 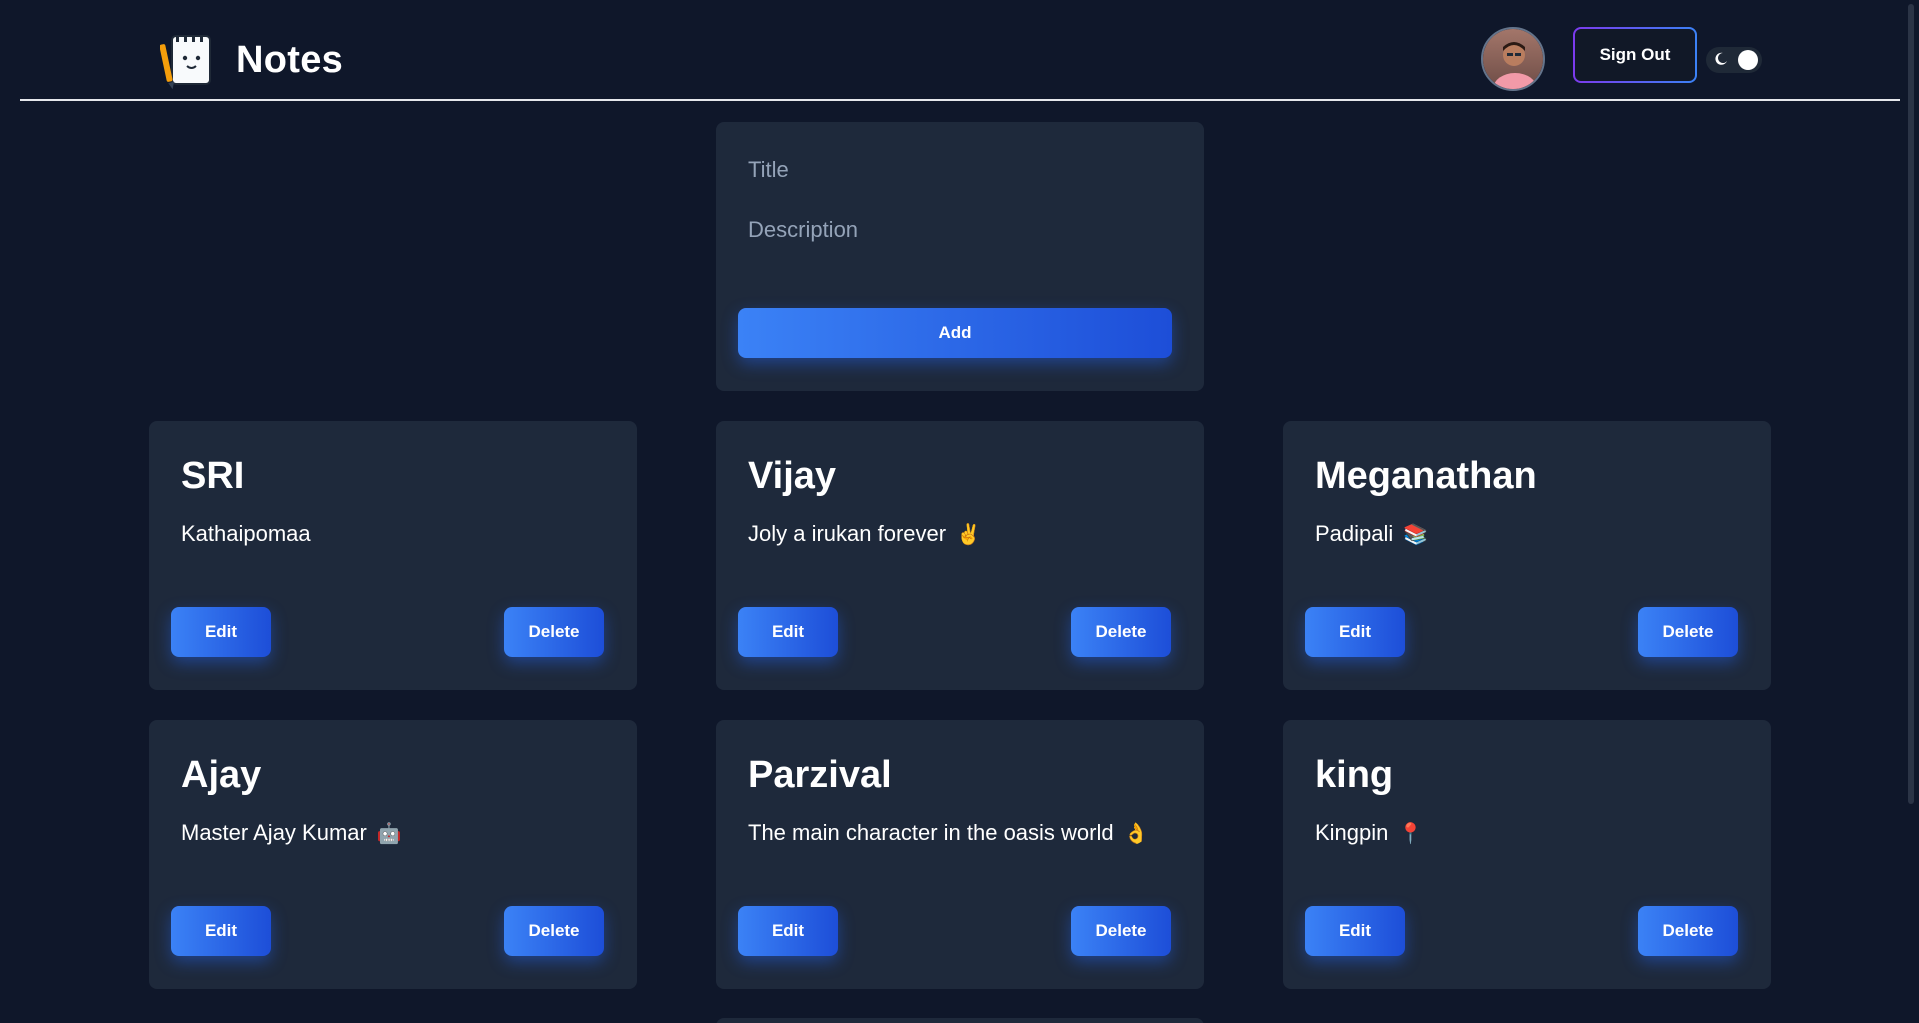 What do you see at coordinates (960, 1020) in the screenshot?
I see `note-card-partial` at bounding box center [960, 1020].